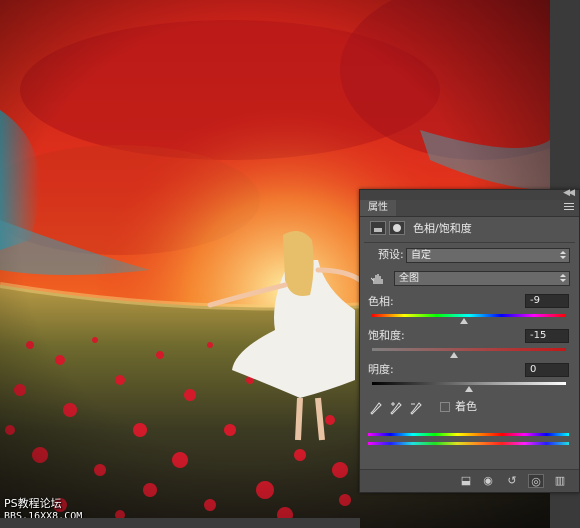 The width and height of the screenshot is (580, 528). Describe the element at coordinates (560, 481) in the screenshot. I see `delete-icon: ▥` at that location.